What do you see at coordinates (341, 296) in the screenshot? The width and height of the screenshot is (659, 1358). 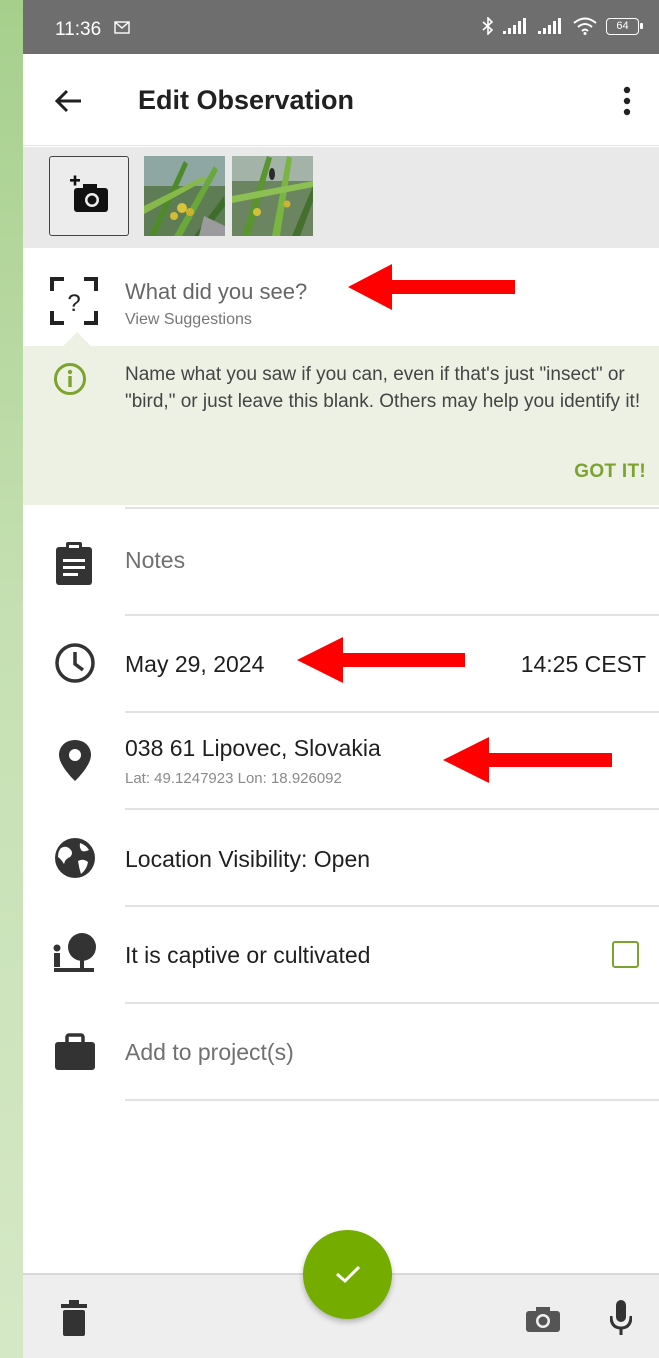 I see `species-field: ? What did you see? View Suggestions` at bounding box center [341, 296].